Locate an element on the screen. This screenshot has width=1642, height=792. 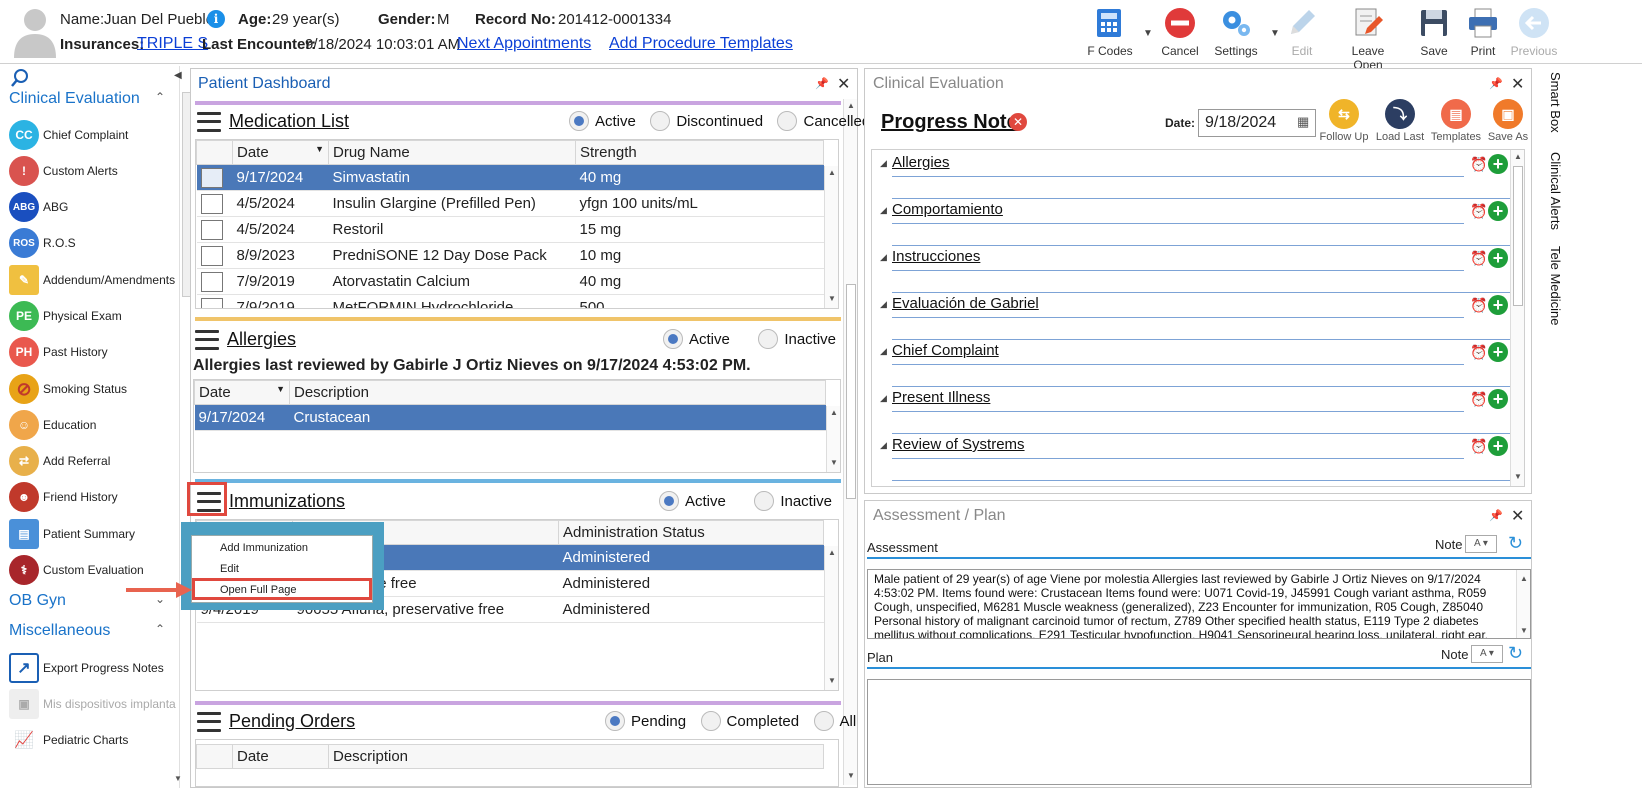
radio-pending: Pending is located at coordinates (645, 721).